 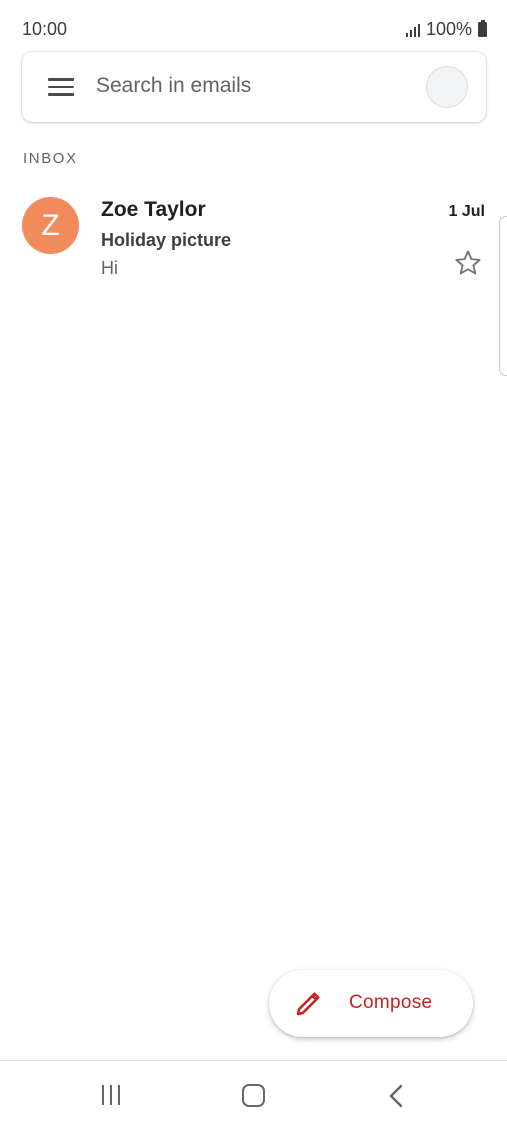 What do you see at coordinates (45, 29) in the screenshot?
I see `status-time: 10:00` at bounding box center [45, 29].